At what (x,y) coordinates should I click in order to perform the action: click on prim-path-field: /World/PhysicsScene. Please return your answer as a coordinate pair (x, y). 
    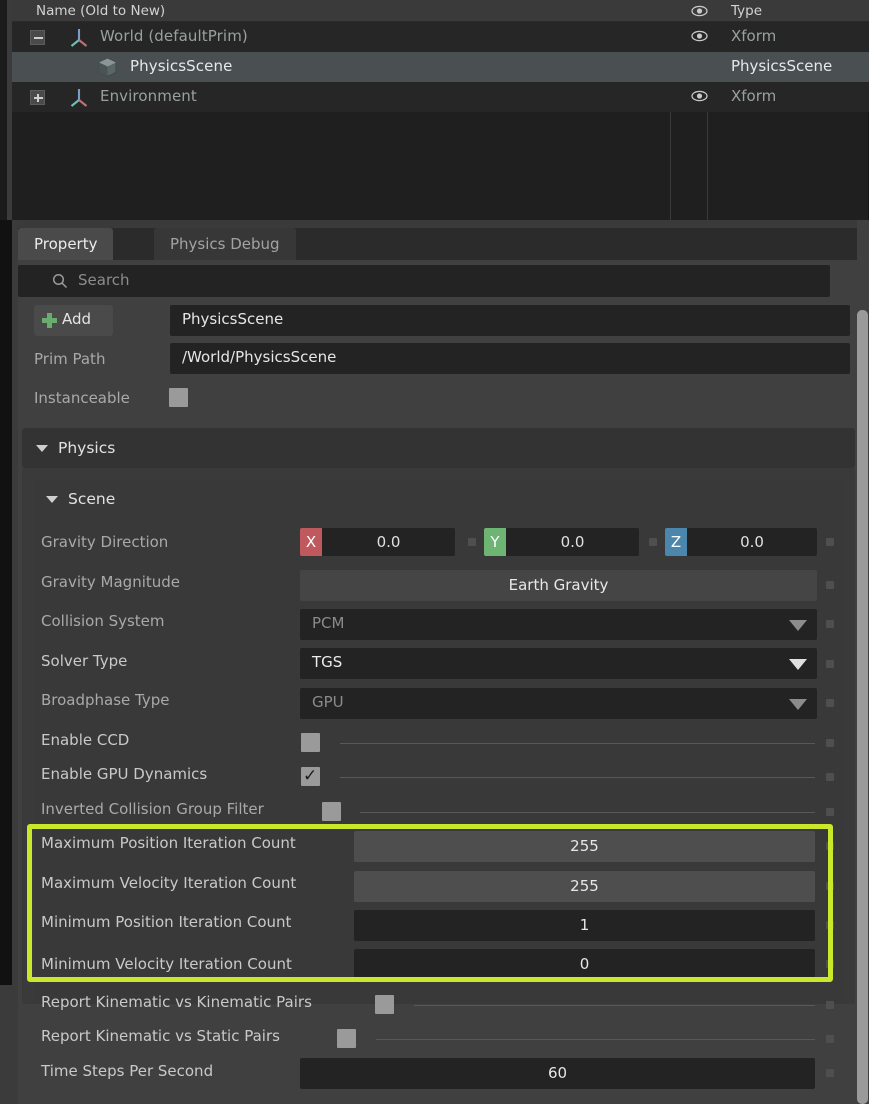
    Looking at the image, I should click on (510, 358).